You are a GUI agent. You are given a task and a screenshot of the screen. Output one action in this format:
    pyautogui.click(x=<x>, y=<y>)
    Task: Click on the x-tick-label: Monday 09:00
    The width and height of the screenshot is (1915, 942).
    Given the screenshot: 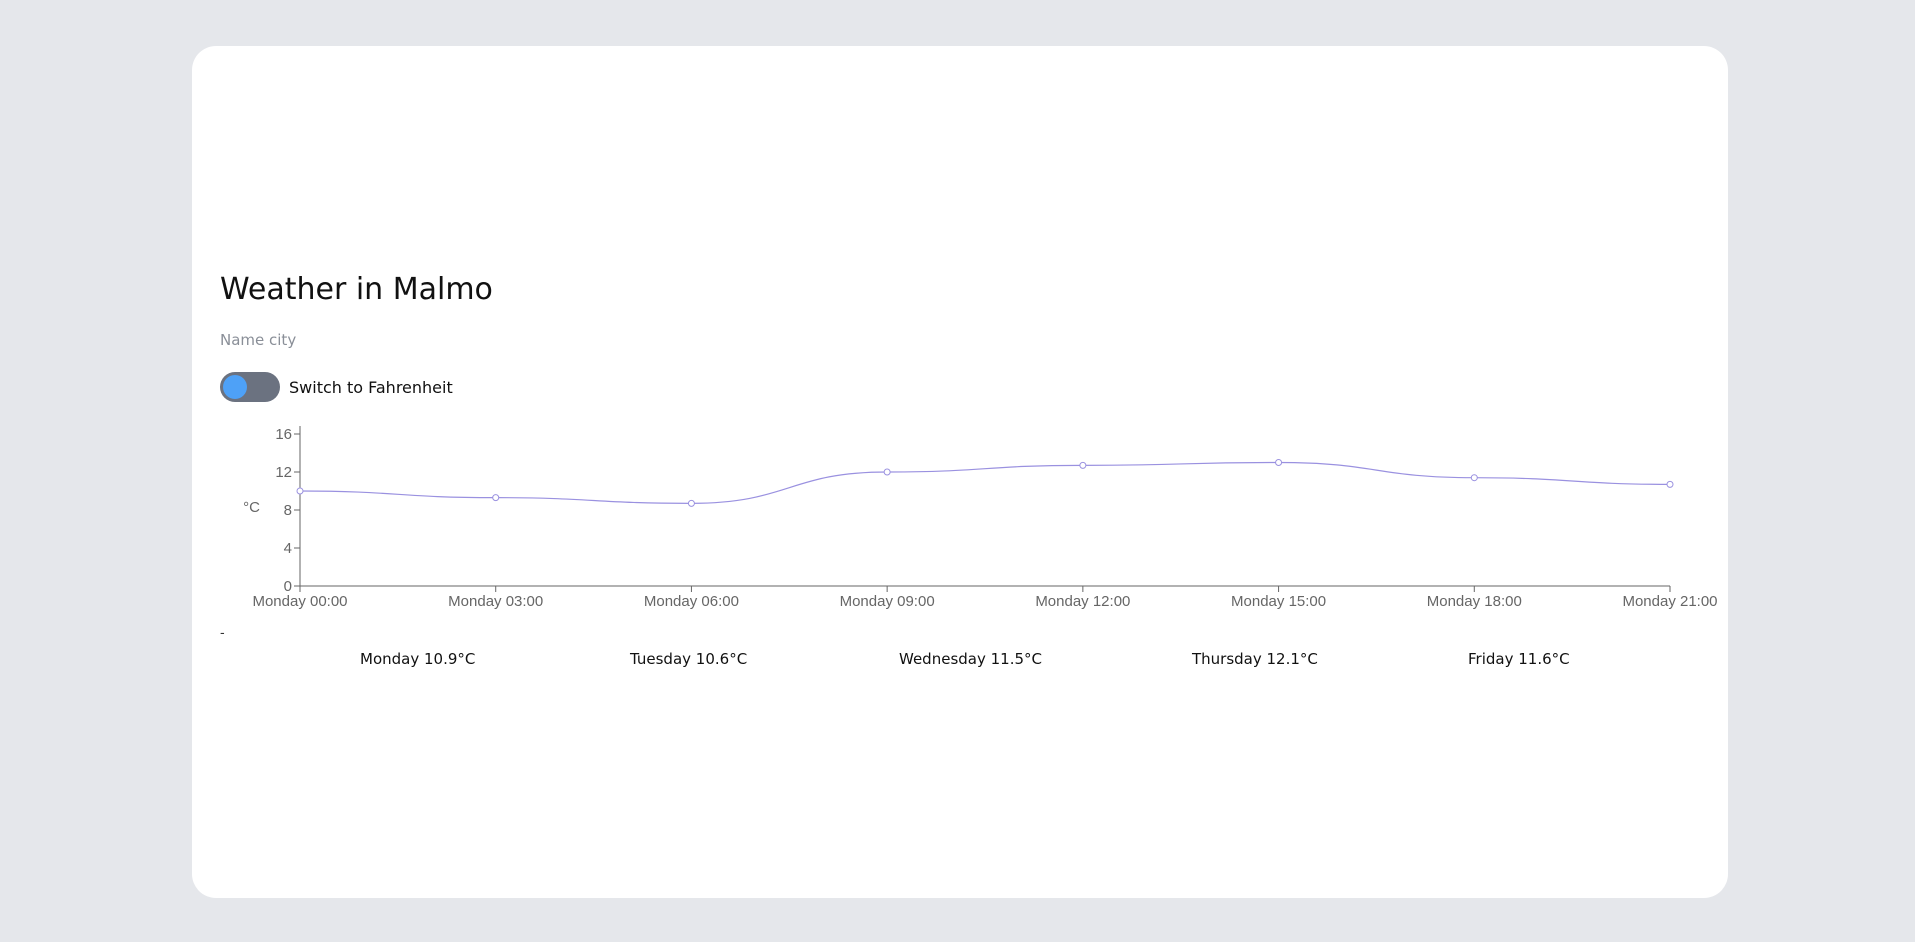 What is the action you would take?
    pyautogui.click(x=887, y=601)
    